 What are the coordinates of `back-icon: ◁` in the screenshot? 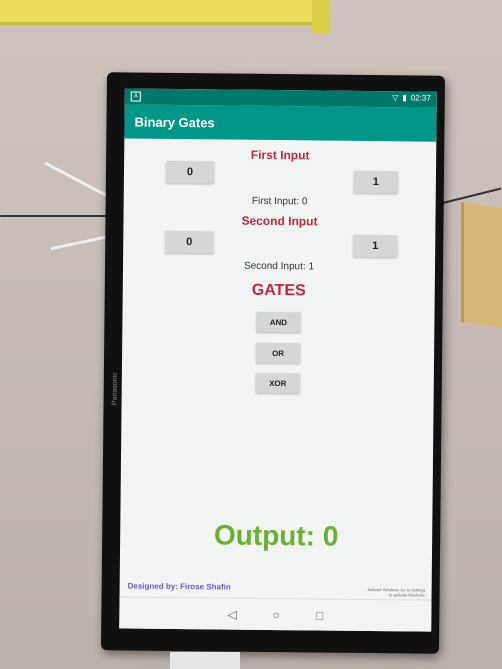 It's located at (231, 615).